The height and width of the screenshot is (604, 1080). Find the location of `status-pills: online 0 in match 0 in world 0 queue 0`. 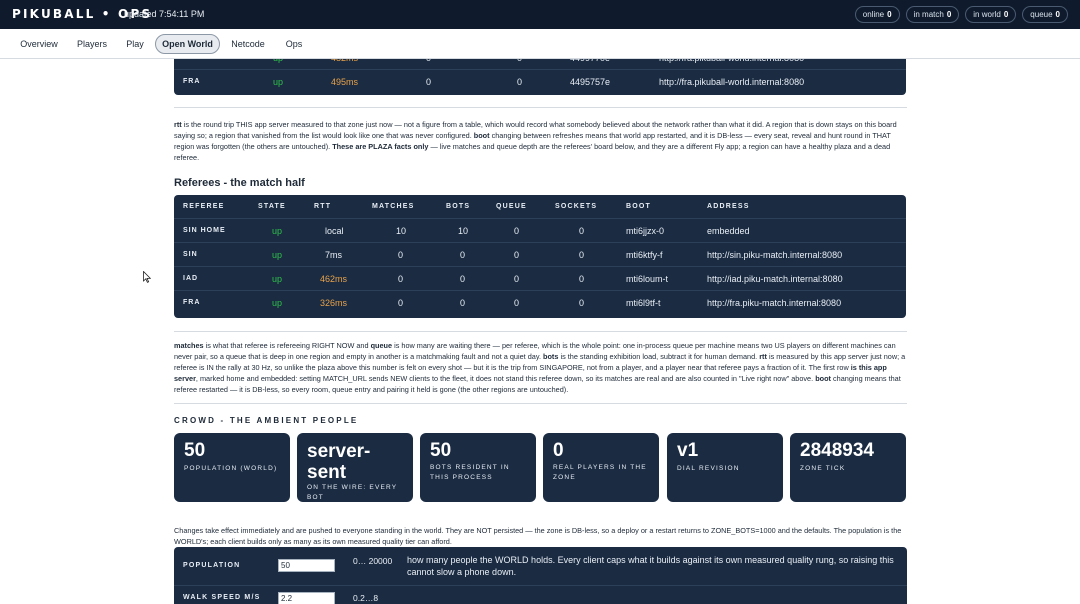

status-pills: online 0 in match 0 in world 0 queue 0 is located at coordinates (961, 14).